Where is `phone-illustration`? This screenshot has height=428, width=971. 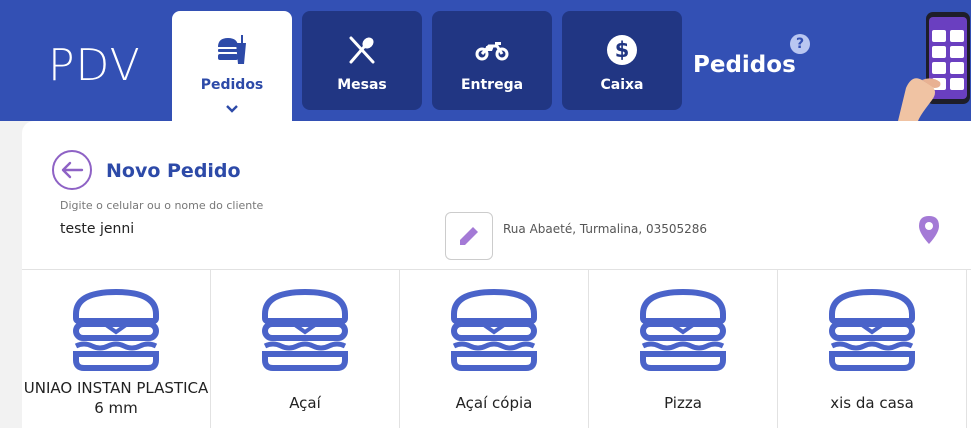
phone-illustration is located at coordinates (934, 64).